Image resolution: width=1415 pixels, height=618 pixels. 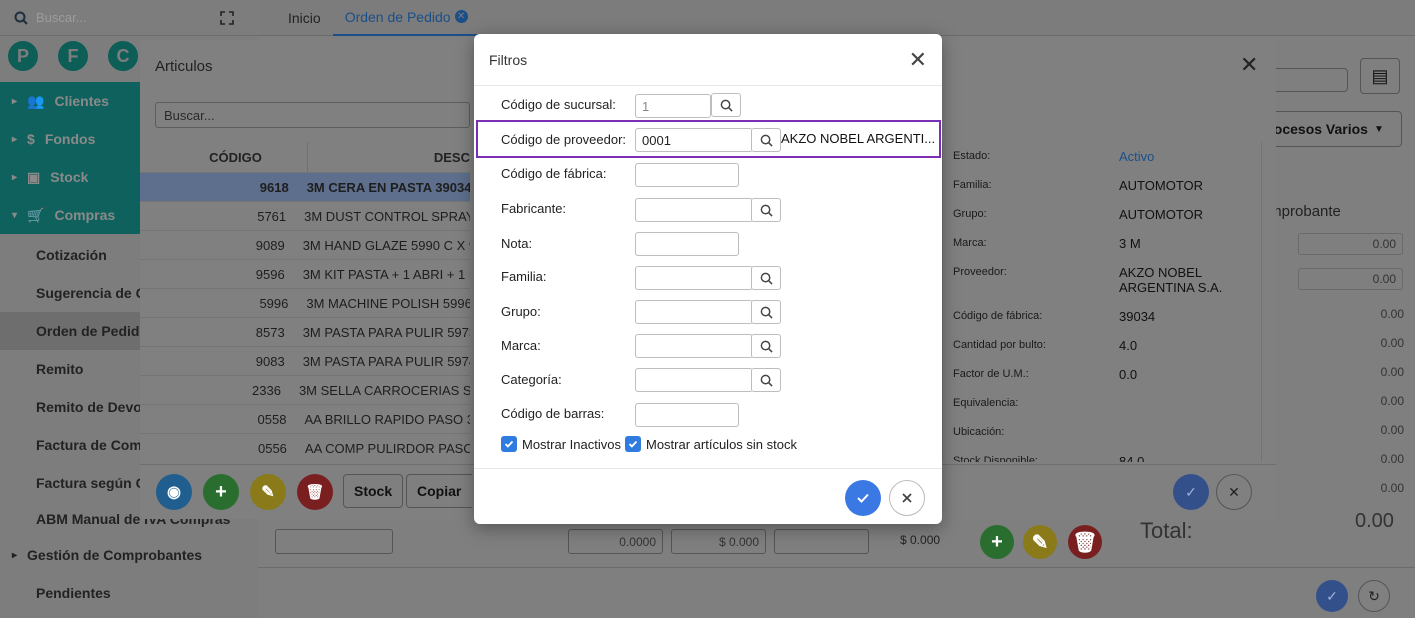 I want to click on table-row: 8573 3M PASTA PARA PULIR 5973, so click(x=305, y=331).